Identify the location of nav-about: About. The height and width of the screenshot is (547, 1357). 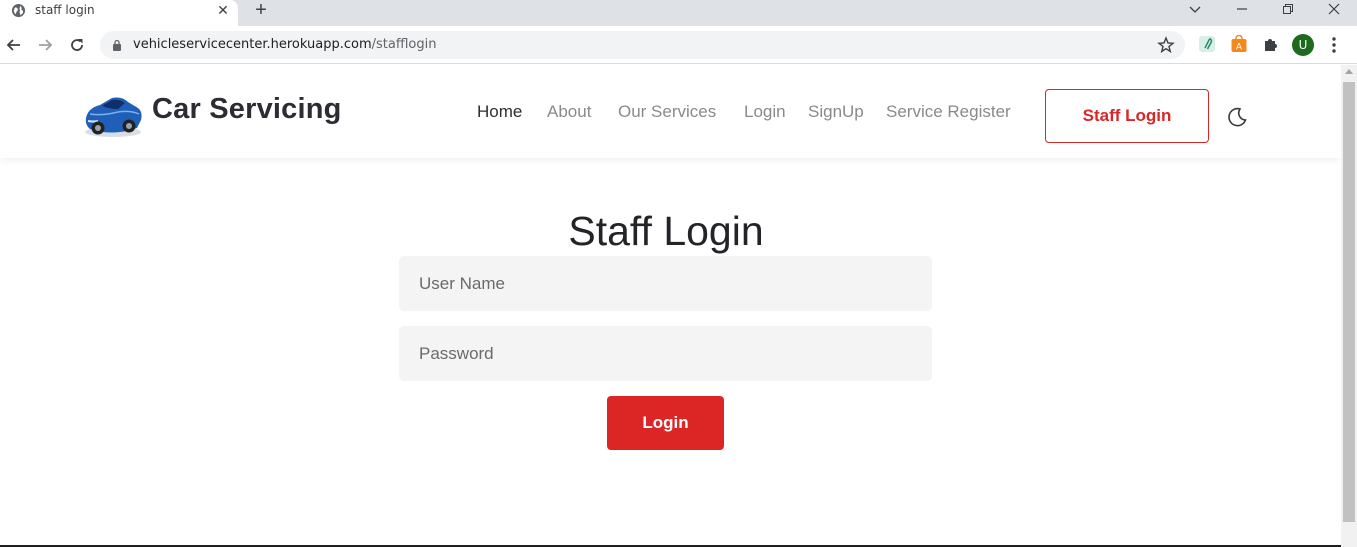
(569, 112).